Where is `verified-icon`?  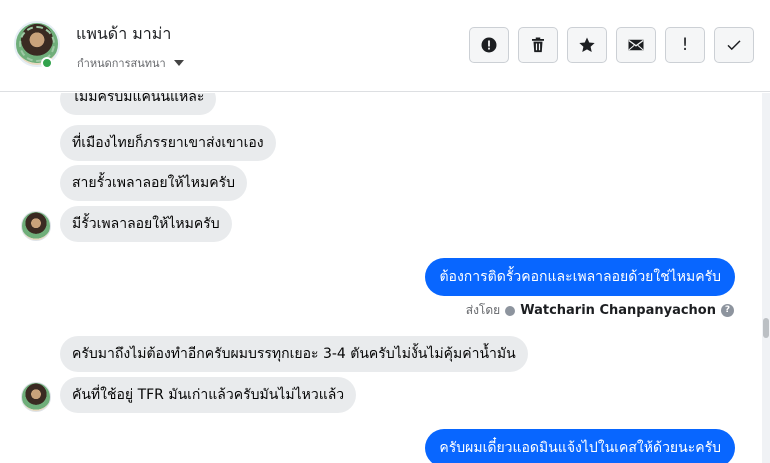
verified-icon is located at coordinates (510, 310).